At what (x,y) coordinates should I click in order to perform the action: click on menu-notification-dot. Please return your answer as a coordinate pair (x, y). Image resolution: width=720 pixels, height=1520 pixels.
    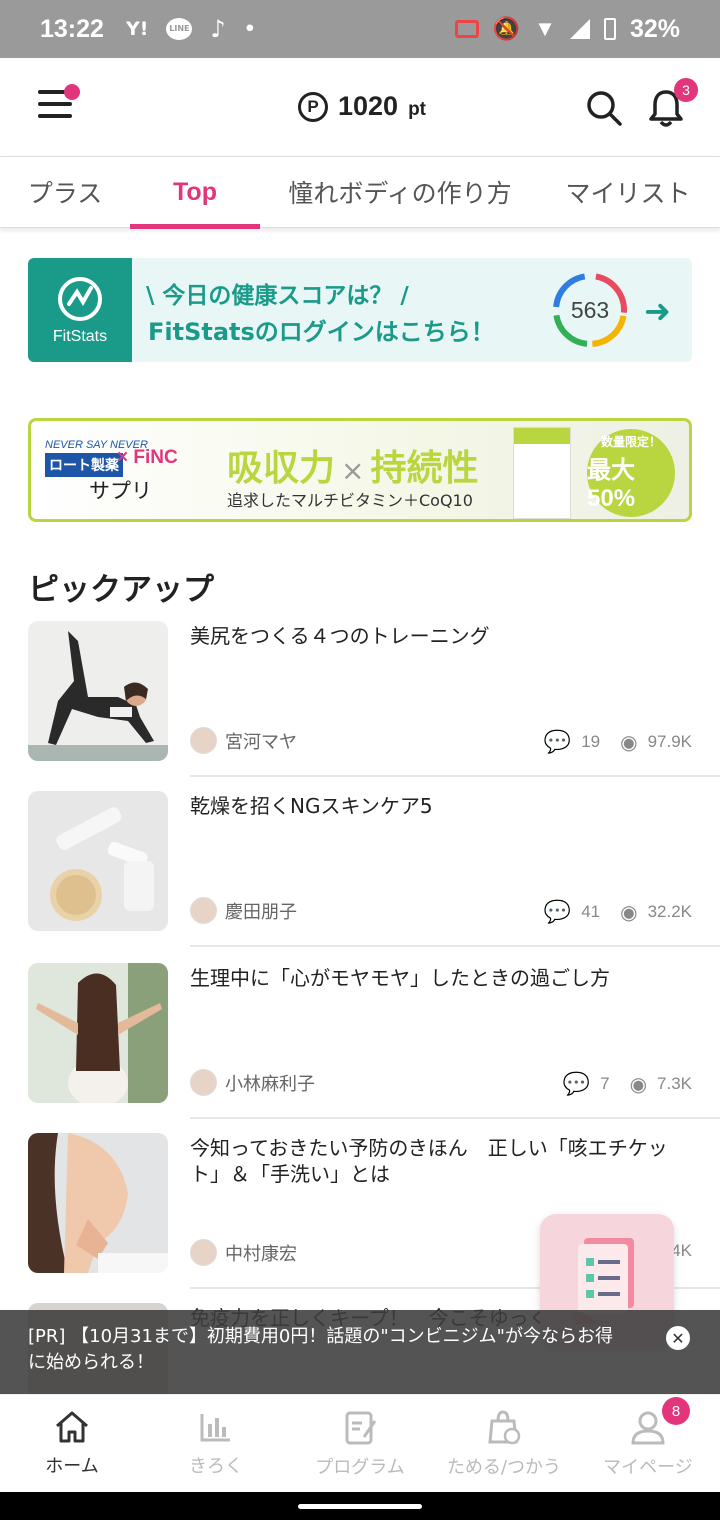
    Looking at the image, I should click on (72, 92).